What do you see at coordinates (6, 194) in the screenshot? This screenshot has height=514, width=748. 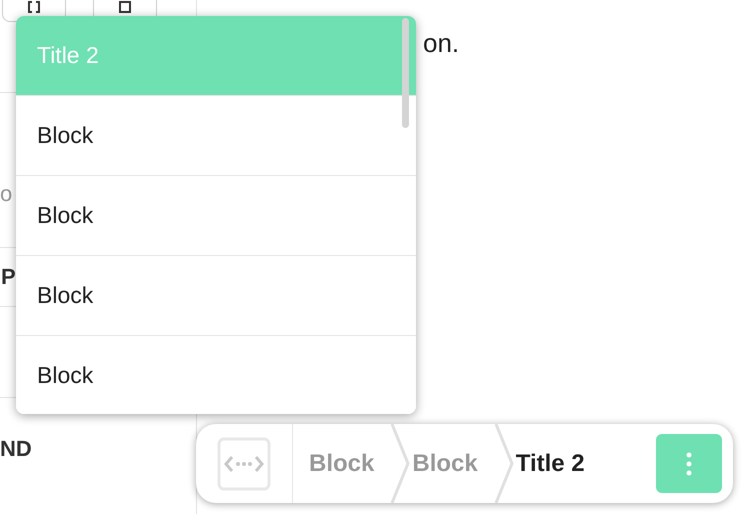 I see `section-label: o` at bounding box center [6, 194].